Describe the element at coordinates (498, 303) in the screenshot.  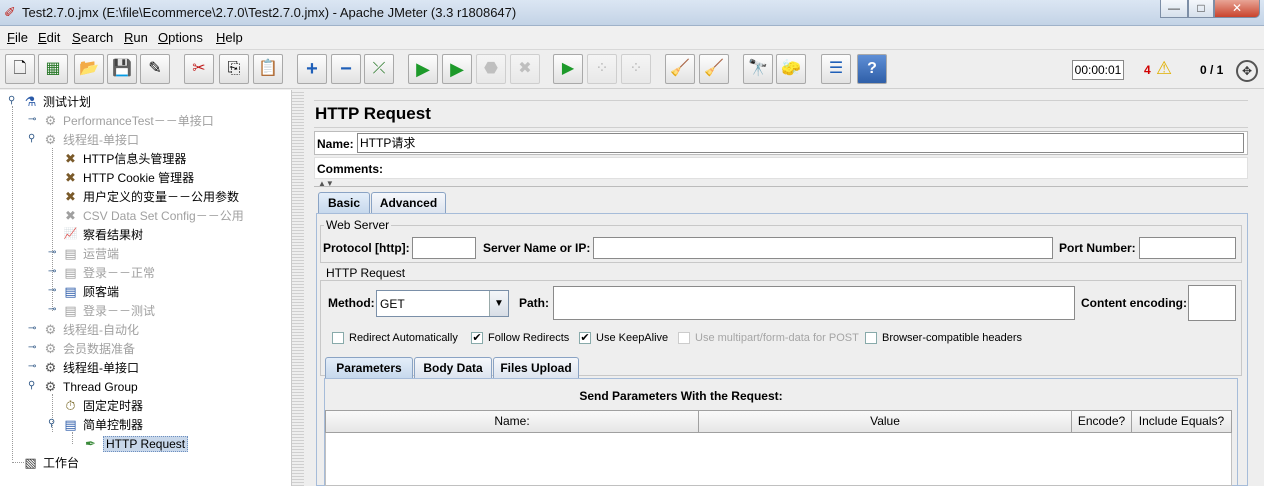
I see `chevron-down-icon: ▼` at that location.